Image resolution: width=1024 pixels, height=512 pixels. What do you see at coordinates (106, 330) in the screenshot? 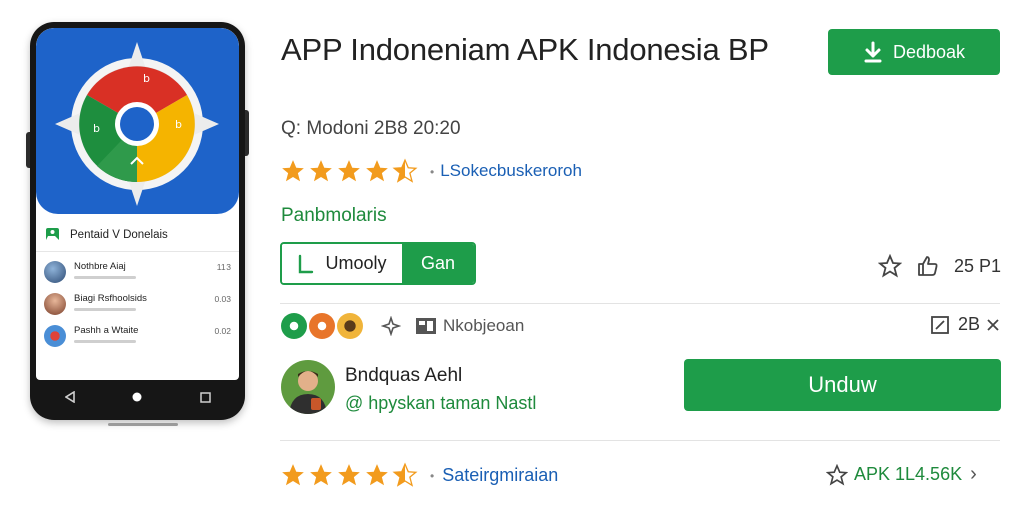
I see `list-item-title: Pashh a Wtaite` at bounding box center [106, 330].